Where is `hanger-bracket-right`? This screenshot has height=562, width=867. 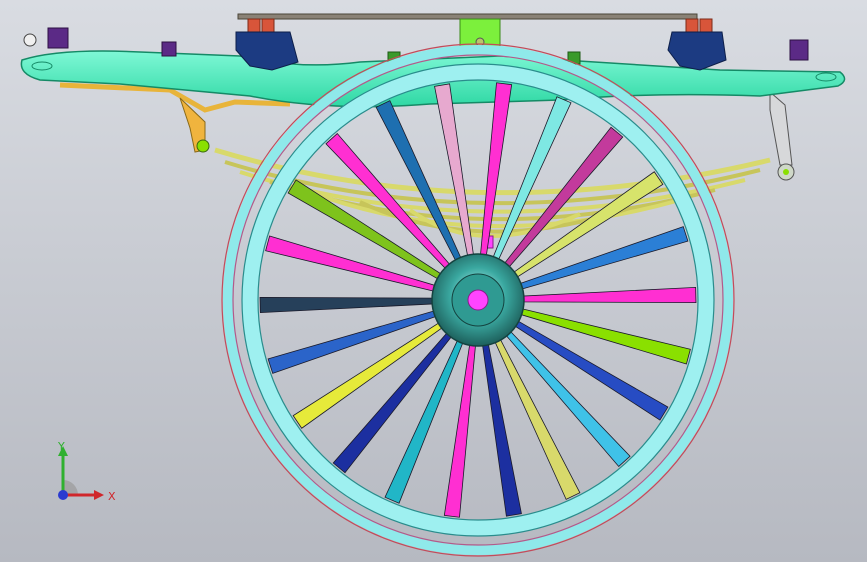
hanger-bracket-right is located at coordinates (697, 51).